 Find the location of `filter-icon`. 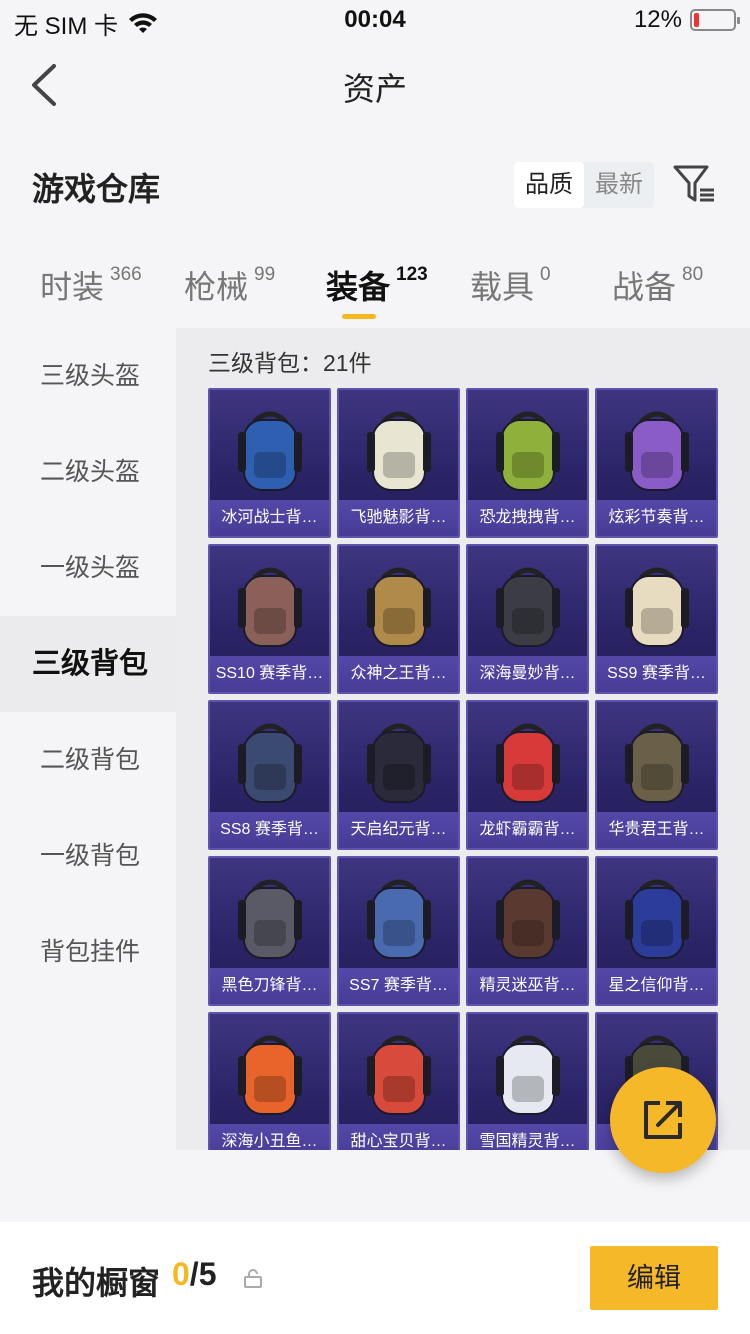

filter-icon is located at coordinates (694, 184).